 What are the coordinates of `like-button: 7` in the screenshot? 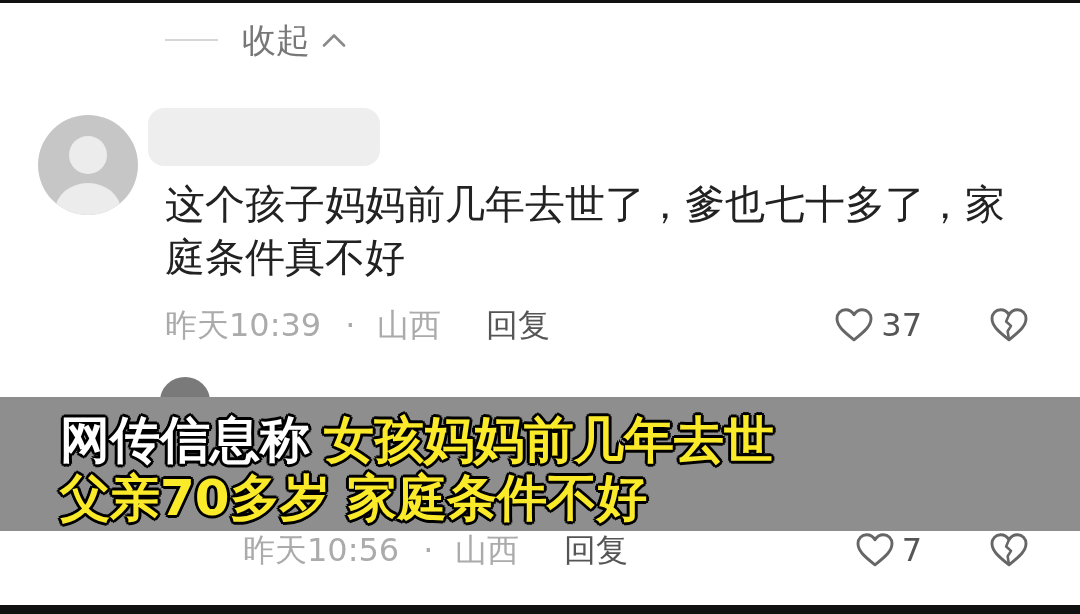 It's located at (888, 550).